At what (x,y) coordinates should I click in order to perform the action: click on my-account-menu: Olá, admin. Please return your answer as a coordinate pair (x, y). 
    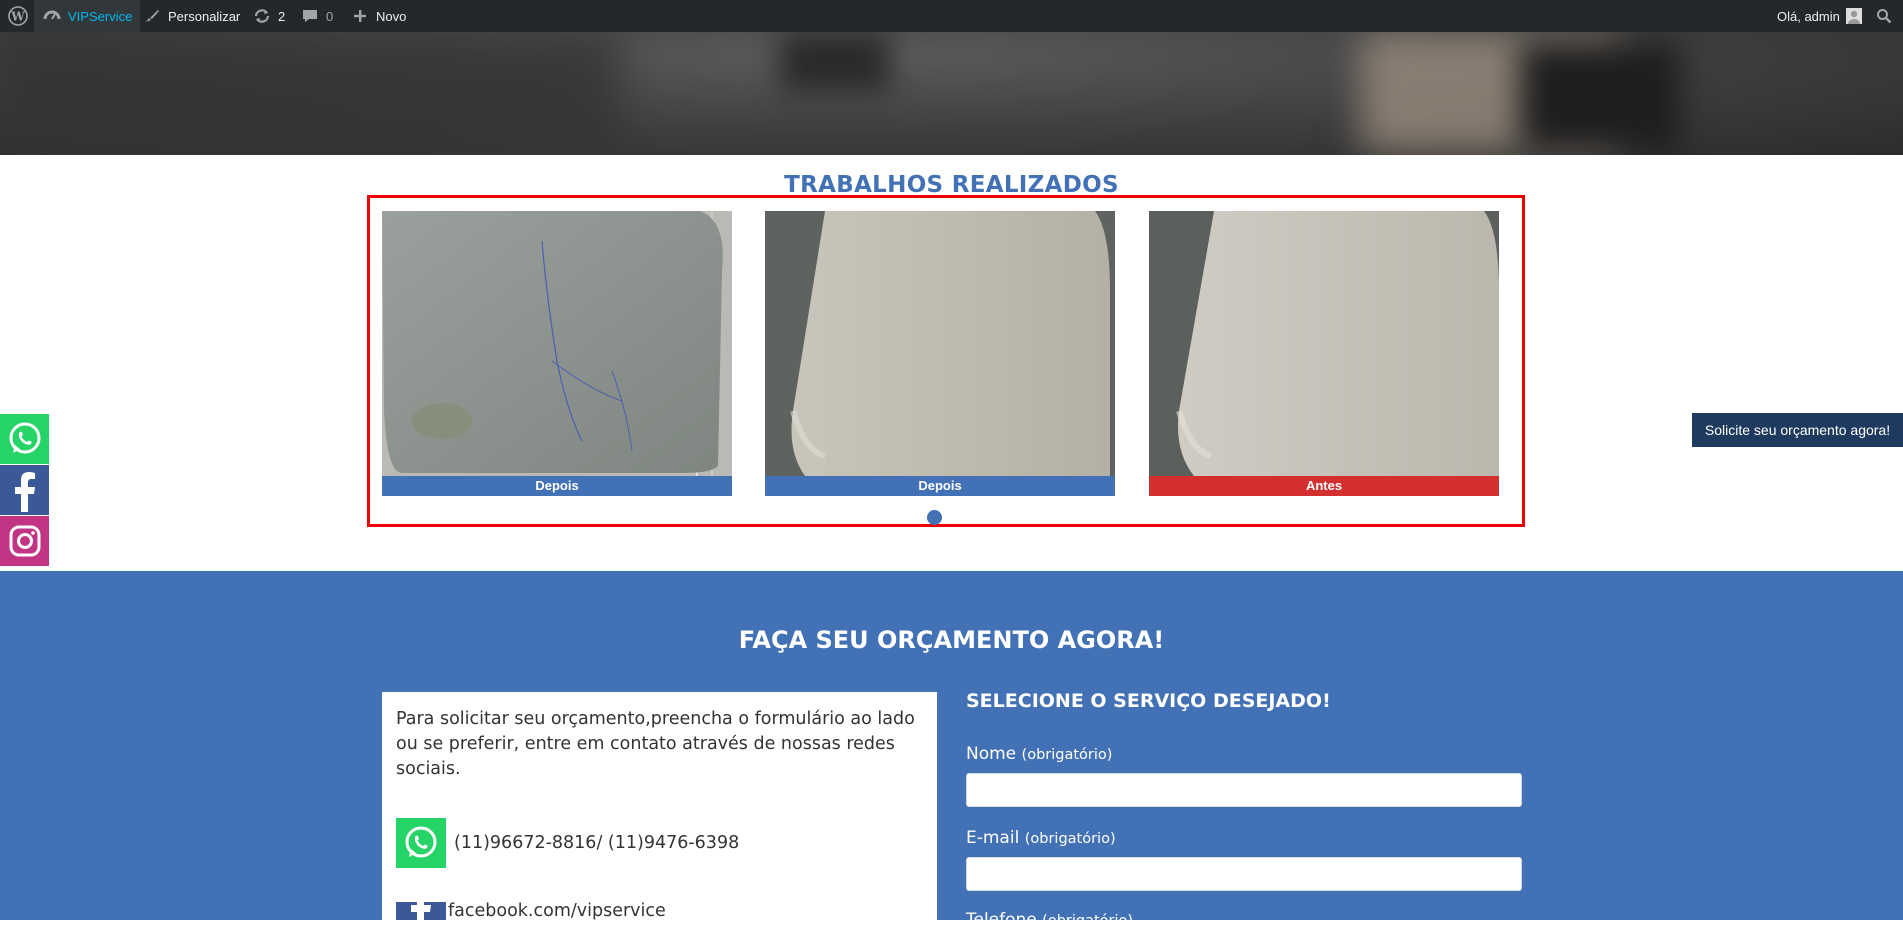
    Looking at the image, I should click on (1819, 16).